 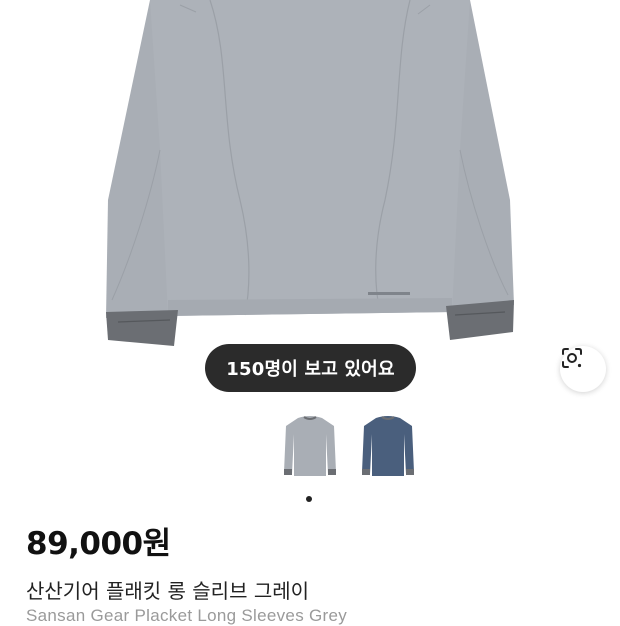 I want to click on viewer-count-badge: 150명이 보고 있어요, so click(x=310, y=368).